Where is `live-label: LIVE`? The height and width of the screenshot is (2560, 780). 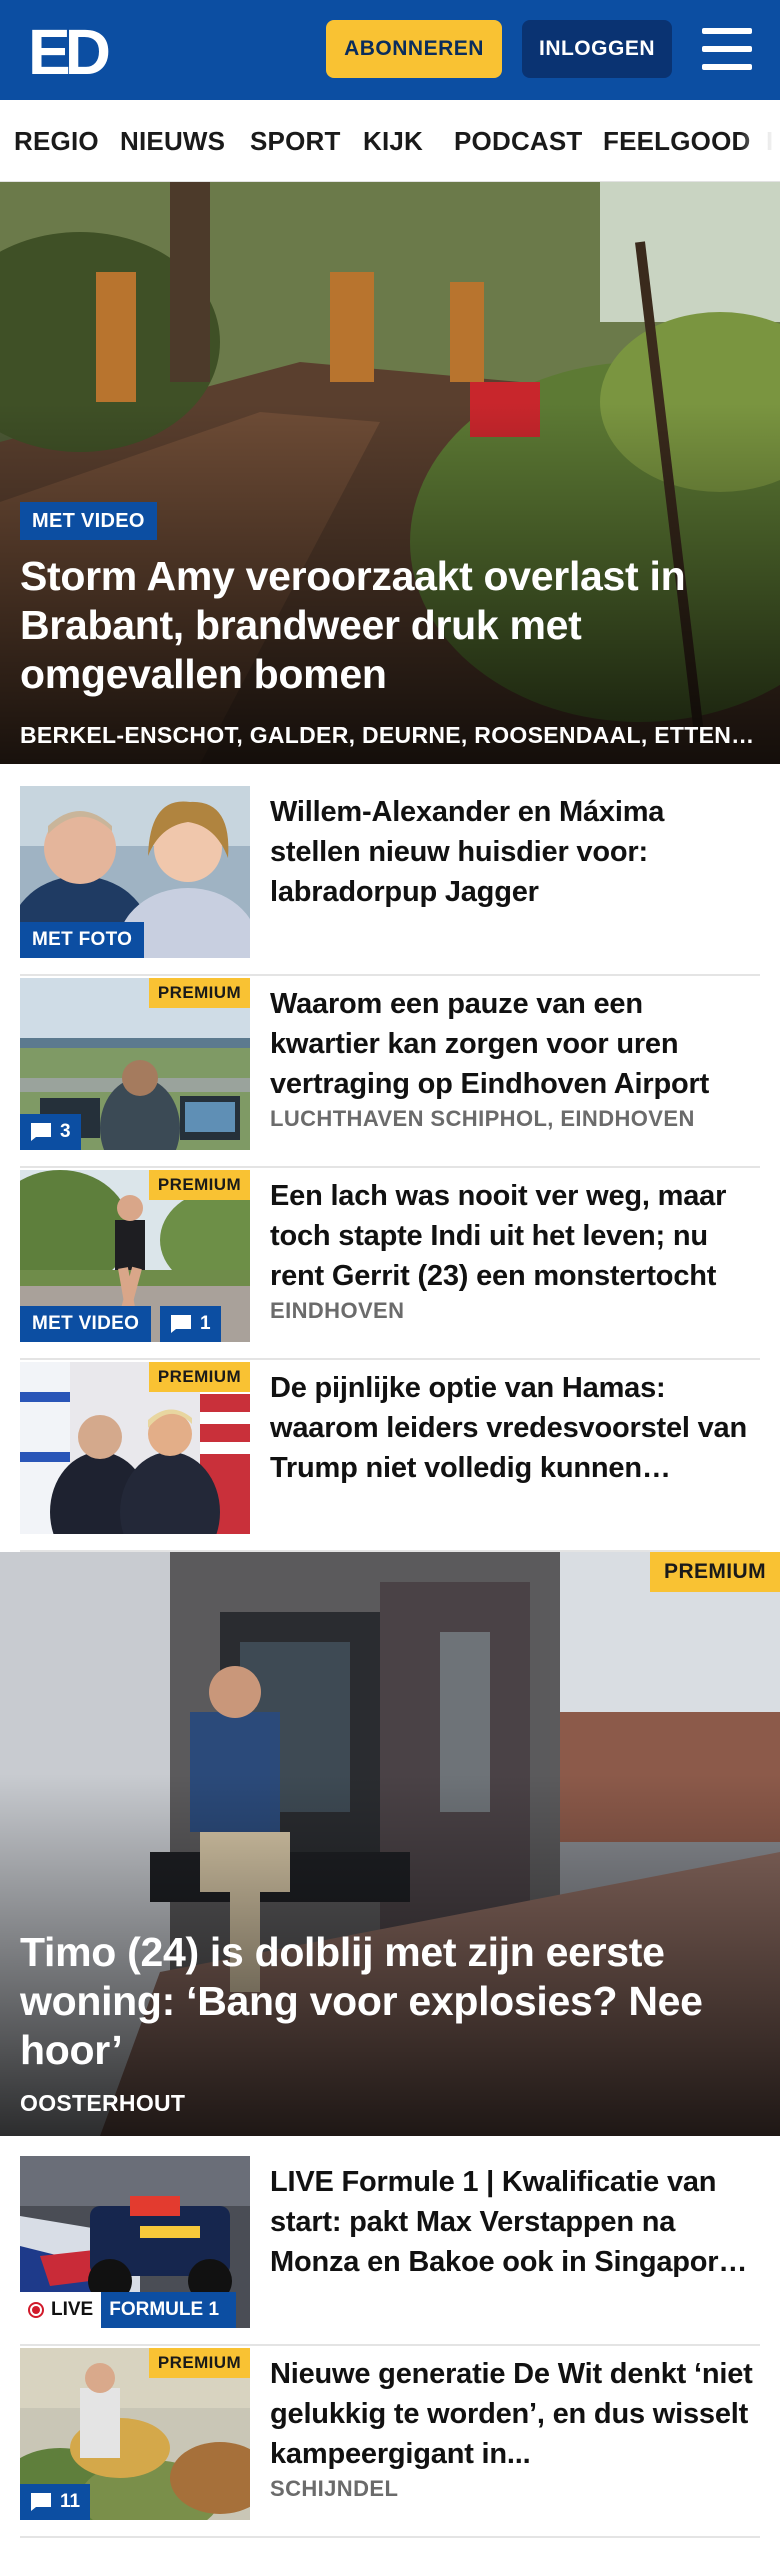 live-label: LIVE is located at coordinates (61, 2310).